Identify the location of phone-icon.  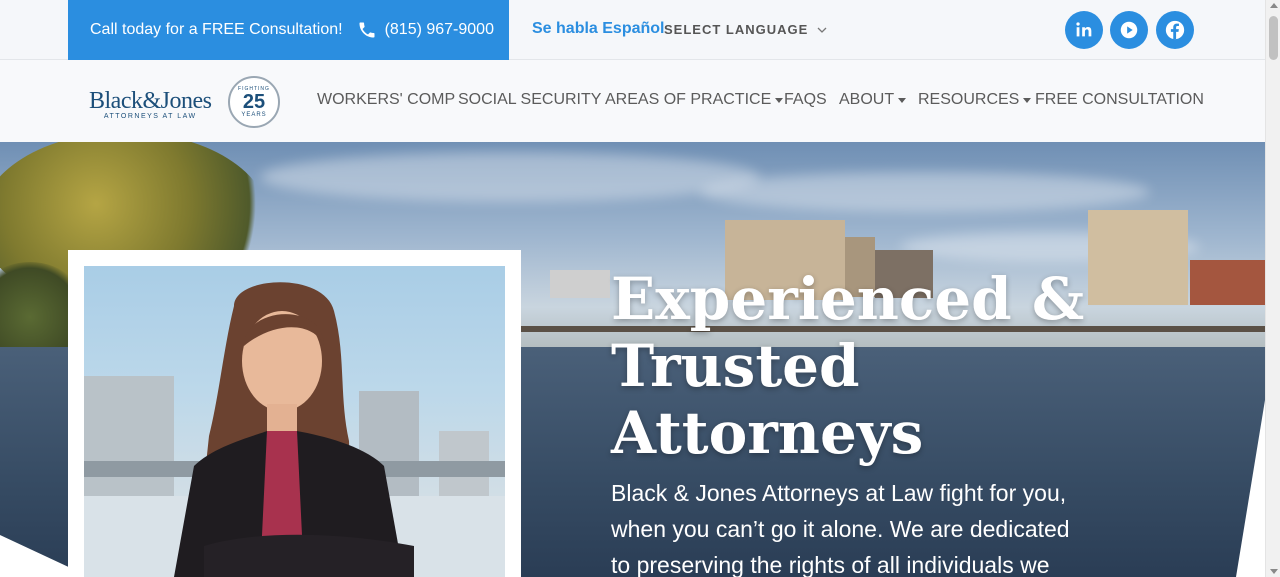
(367, 30).